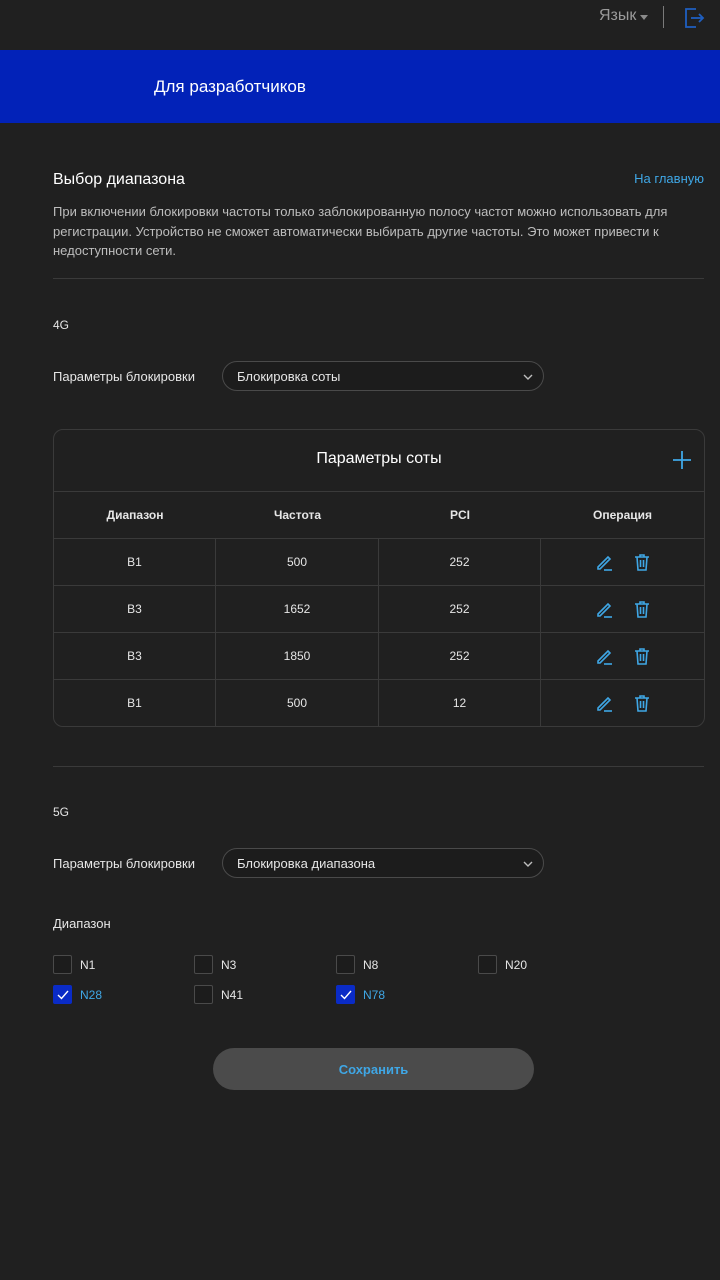  Describe the element at coordinates (74, 964) in the screenshot. I see `band-checkbox-n1: N1` at that location.